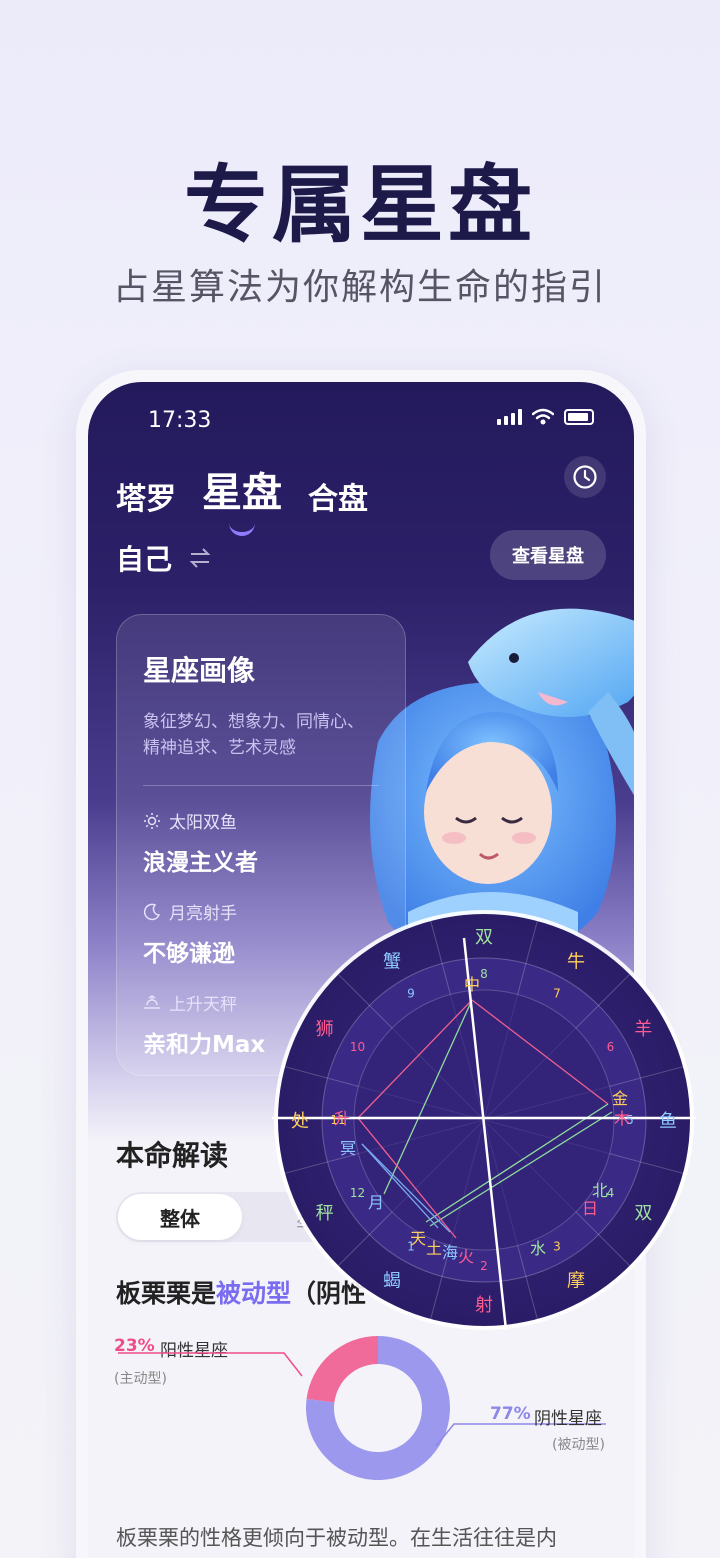 The height and width of the screenshot is (1558, 720). Describe the element at coordinates (576, 1280) in the screenshot. I see `zodiac-sign-label: 摩` at that location.